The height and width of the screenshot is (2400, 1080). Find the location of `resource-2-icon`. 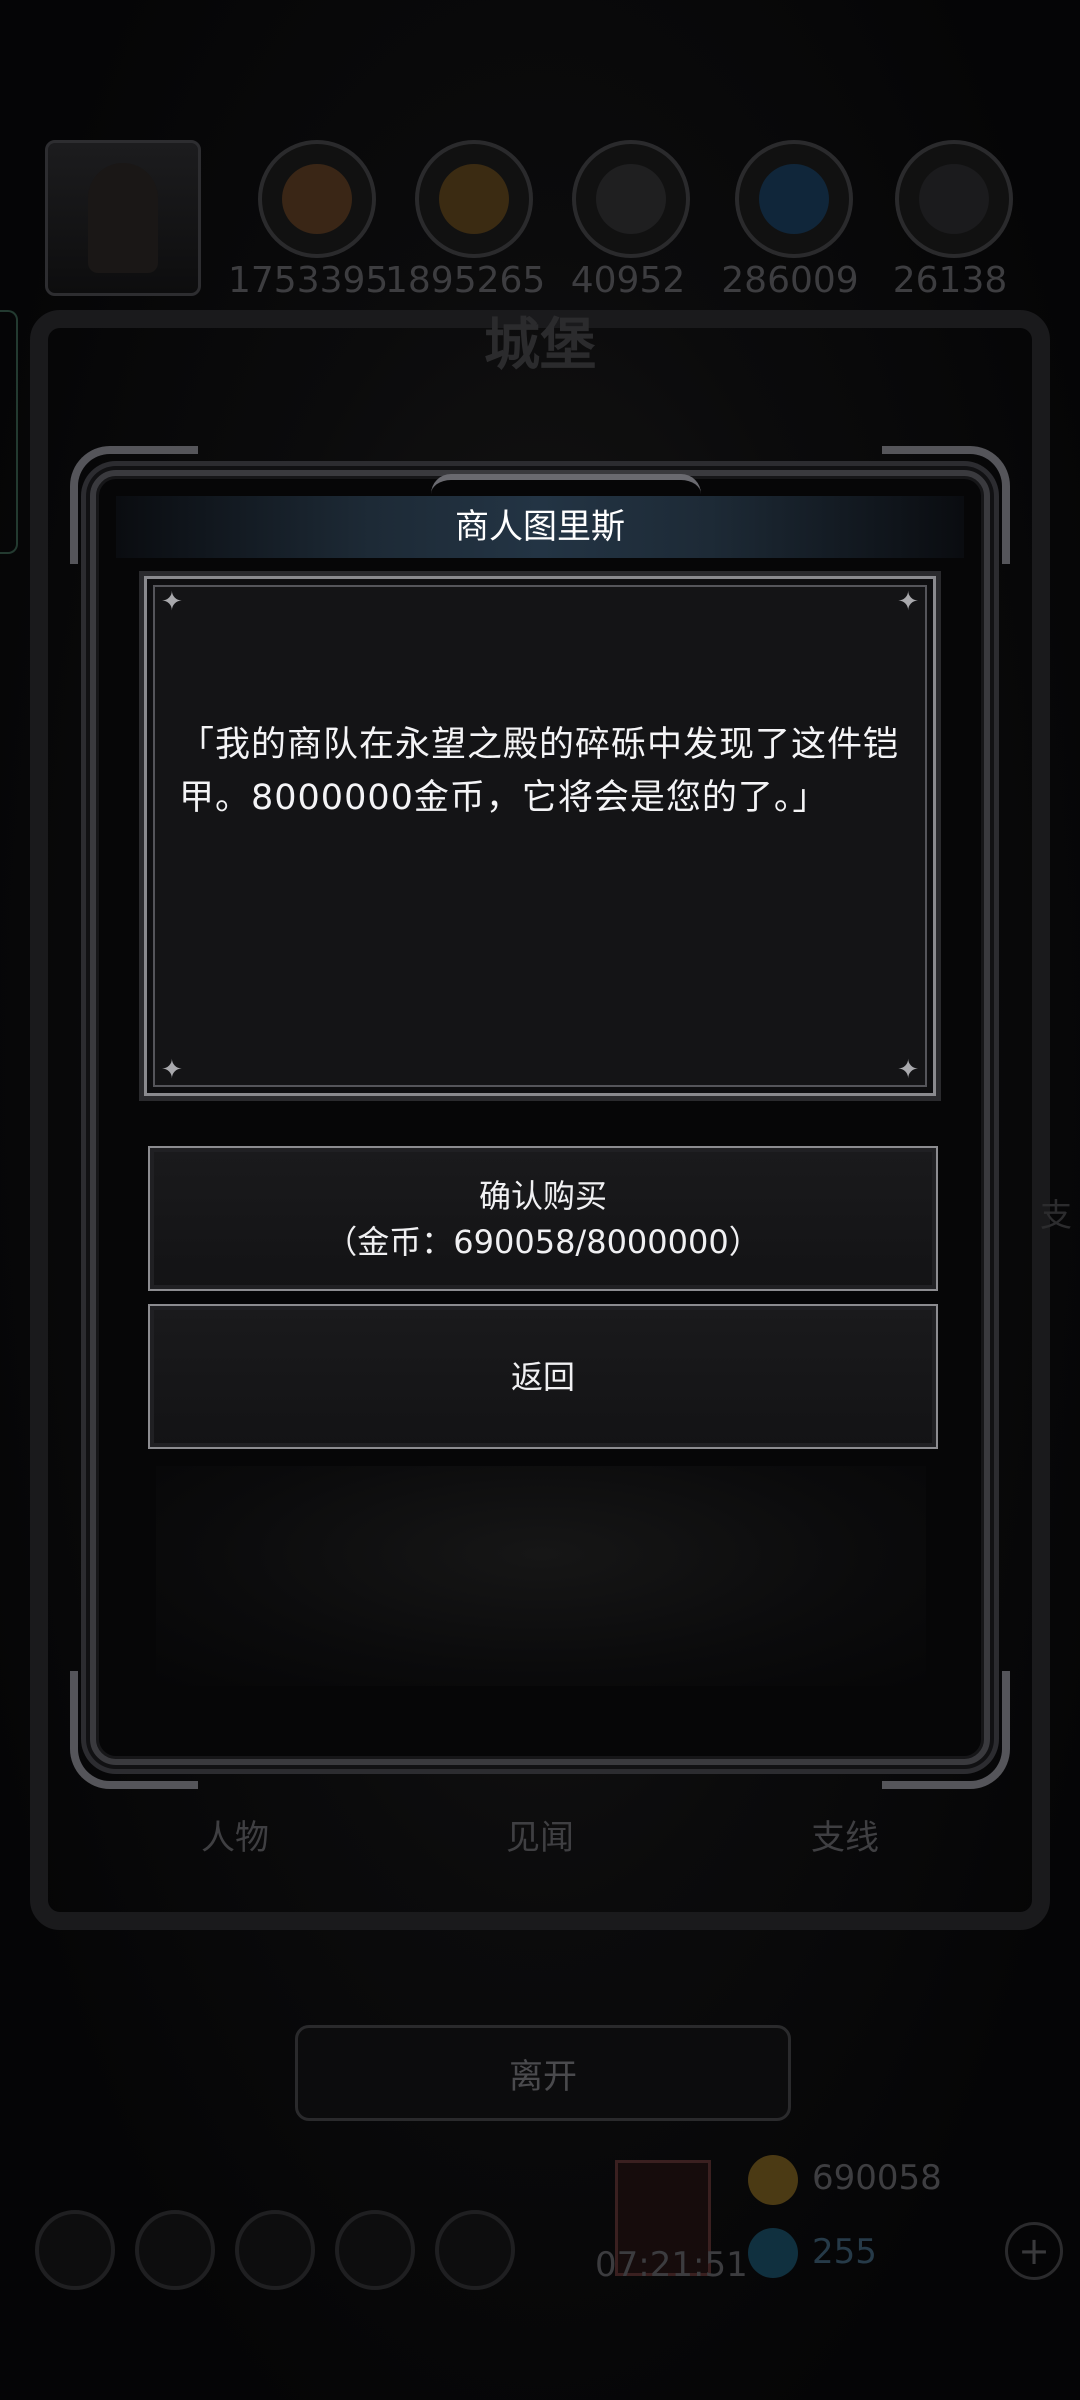

resource-2-icon is located at coordinates (474, 199).